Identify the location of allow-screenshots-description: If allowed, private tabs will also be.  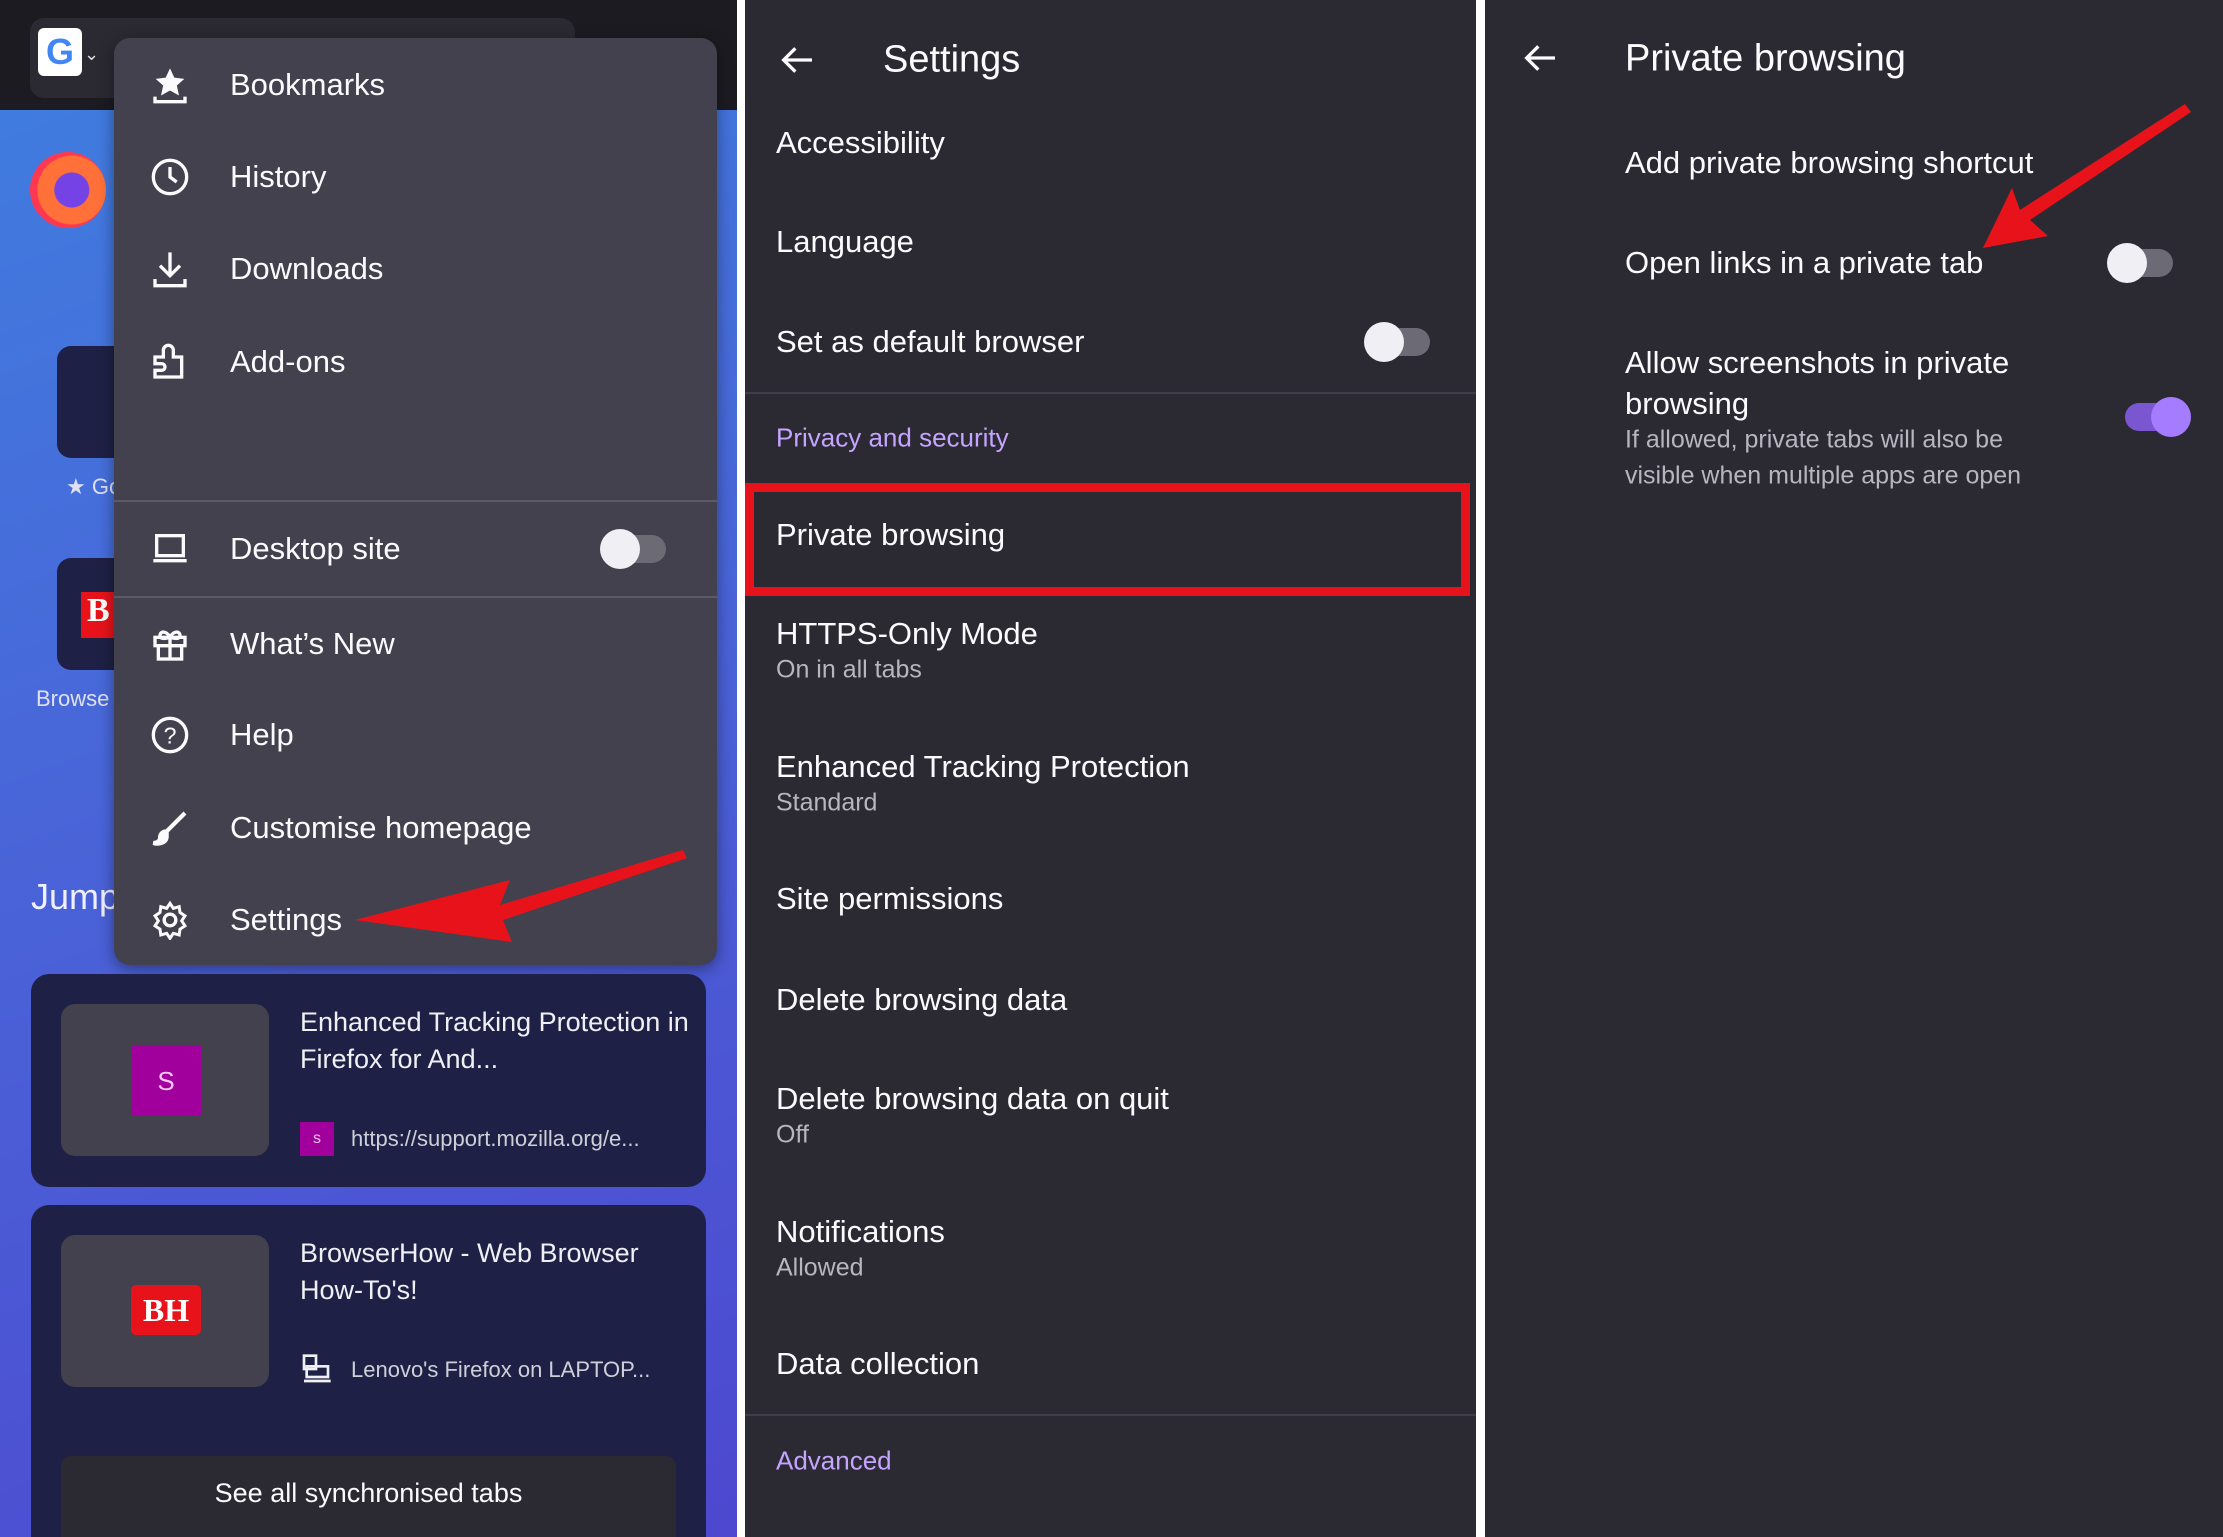
(1814, 439).